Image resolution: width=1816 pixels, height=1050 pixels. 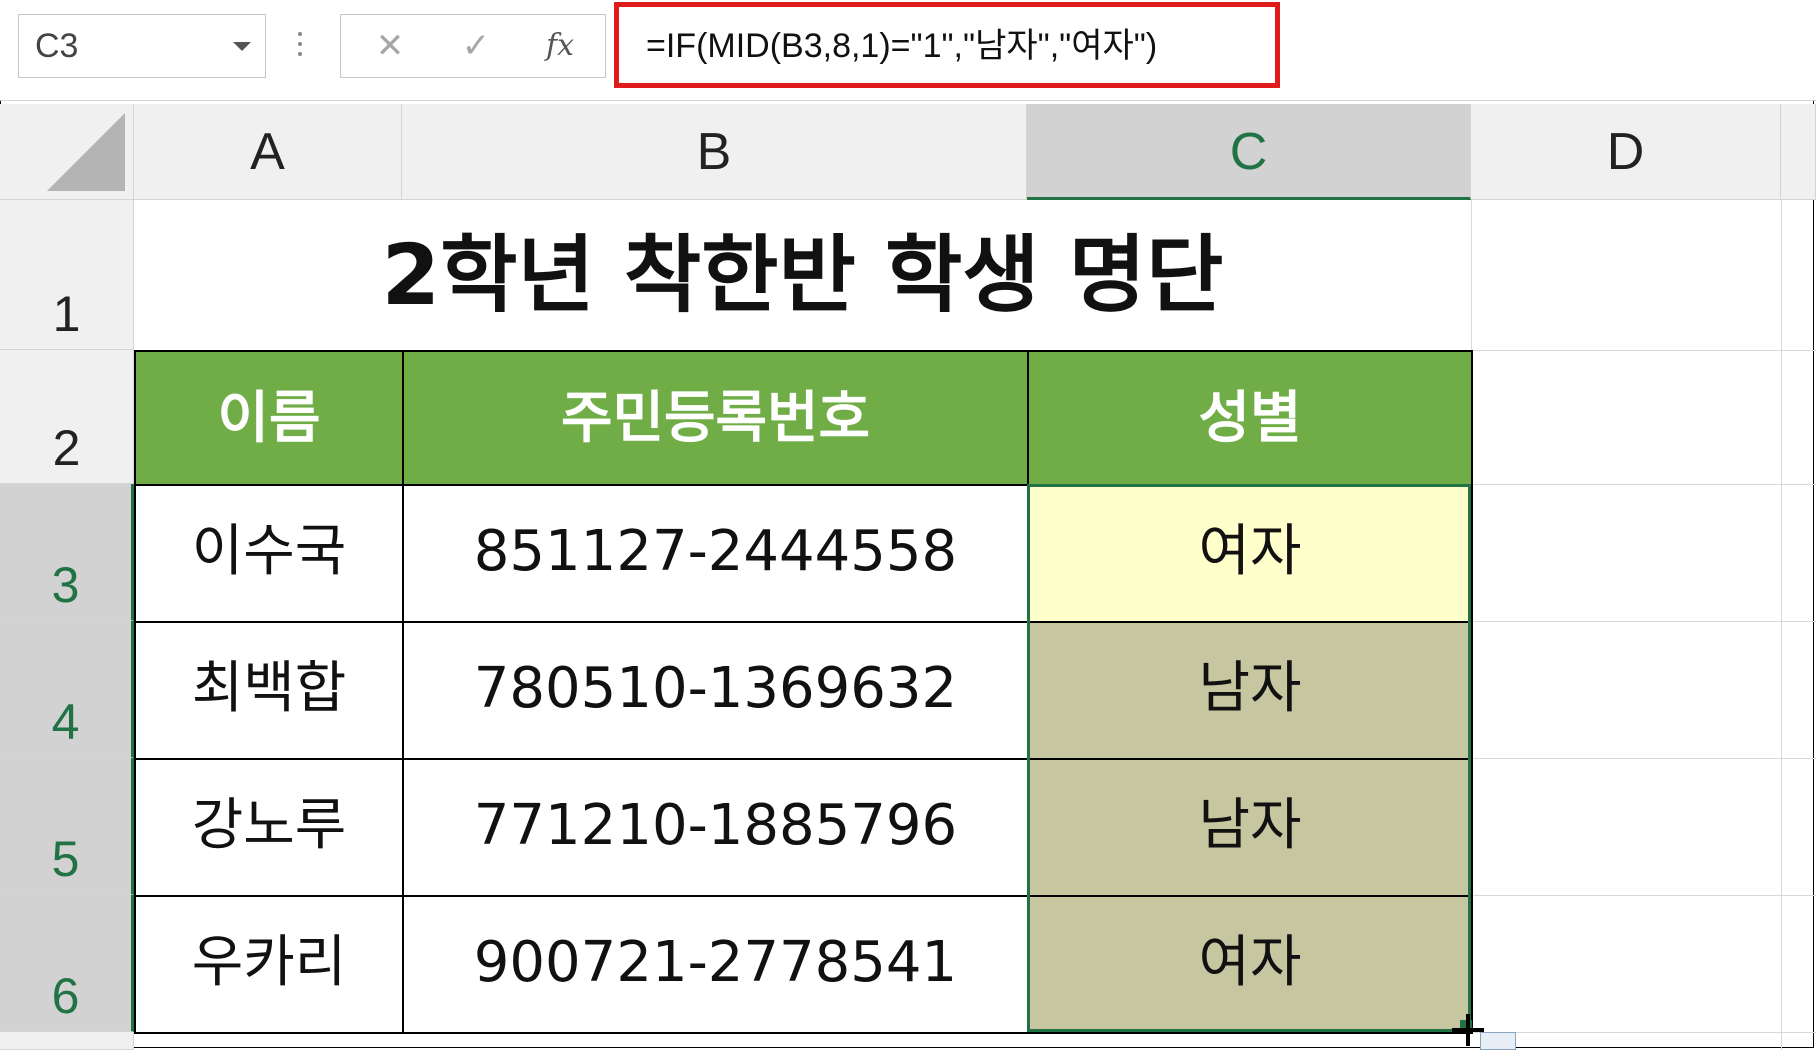 I want to click on column-header-e, so click(x=1798, y=152).